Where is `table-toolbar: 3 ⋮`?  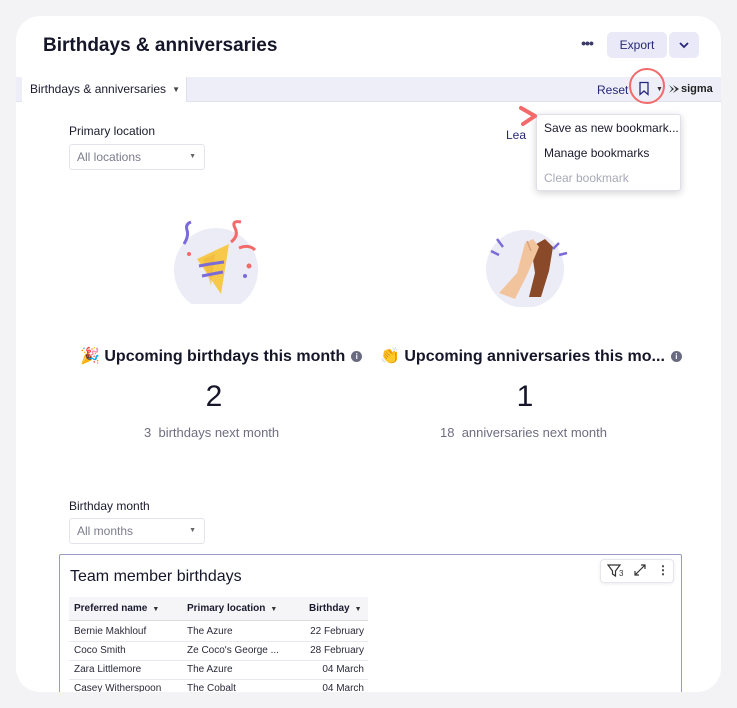
table-toolbar: 3 ⋮ is located at coordinates (637, 571).